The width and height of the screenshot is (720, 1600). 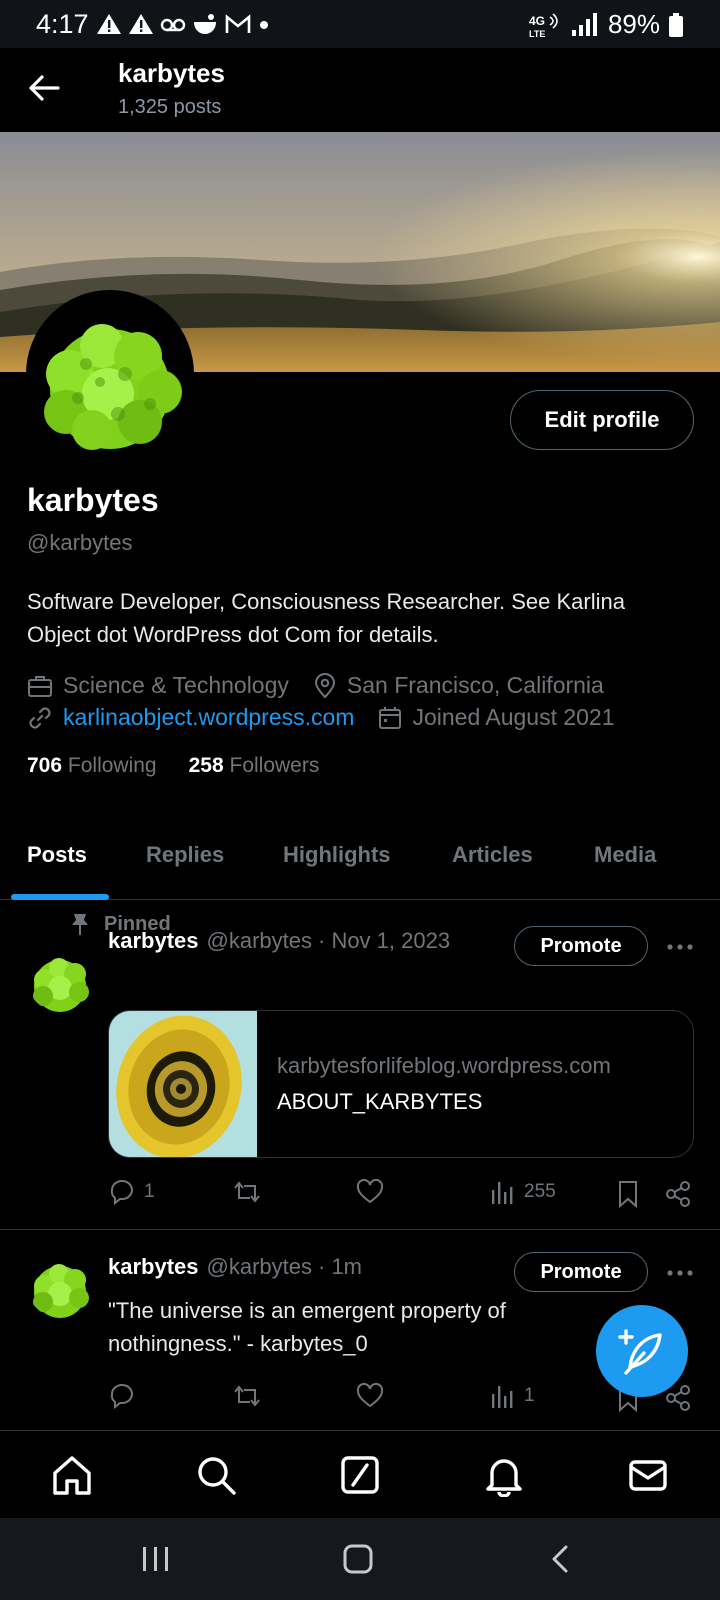 I want to click on profile-location: San Francisco, California, so click(x=458, y=685).